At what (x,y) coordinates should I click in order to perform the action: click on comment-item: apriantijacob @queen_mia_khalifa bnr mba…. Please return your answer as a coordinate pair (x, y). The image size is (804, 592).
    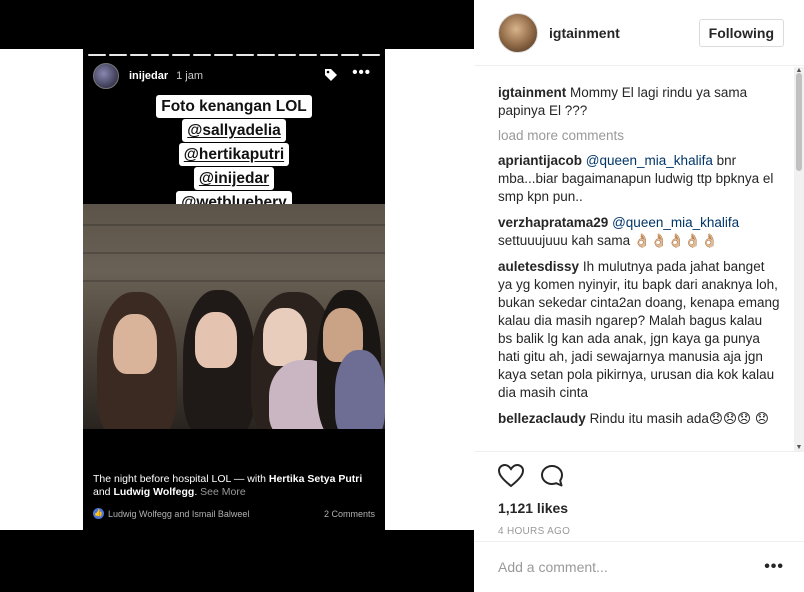
    Looking at the image, I should click on (639, 179).